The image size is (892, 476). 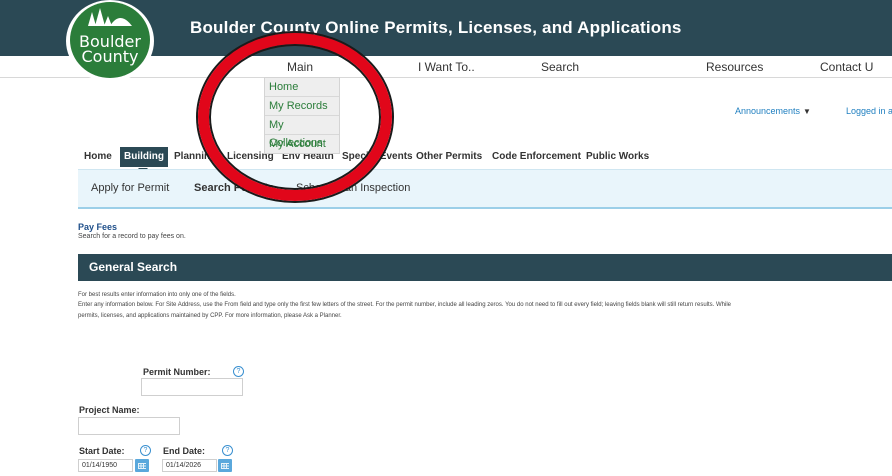 What do you see at coordinates (144, 157) in the screenshot?
I see `tab-building: Building` at bounding box center [144, 157].